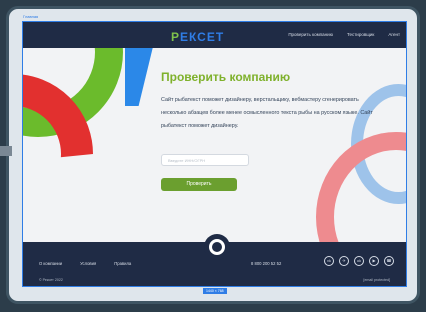  I want to click on ok-icon: ok, so click(359, 261).